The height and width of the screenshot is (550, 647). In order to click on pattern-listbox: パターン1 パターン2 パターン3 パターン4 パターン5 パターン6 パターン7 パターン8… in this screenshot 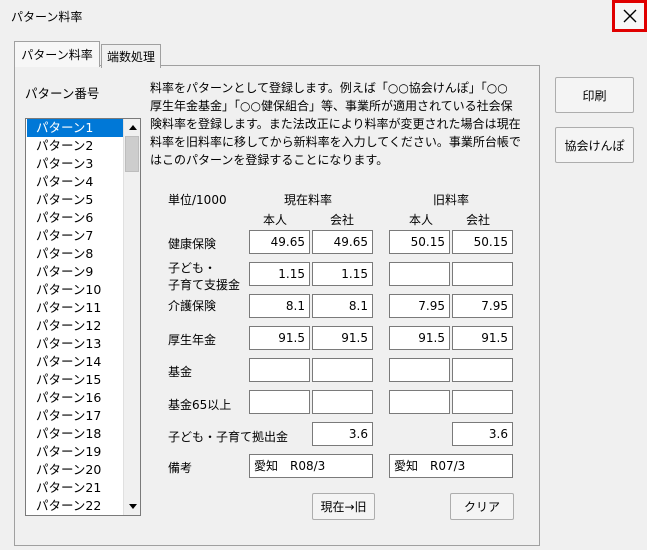, I will do `click(83, 317)`.